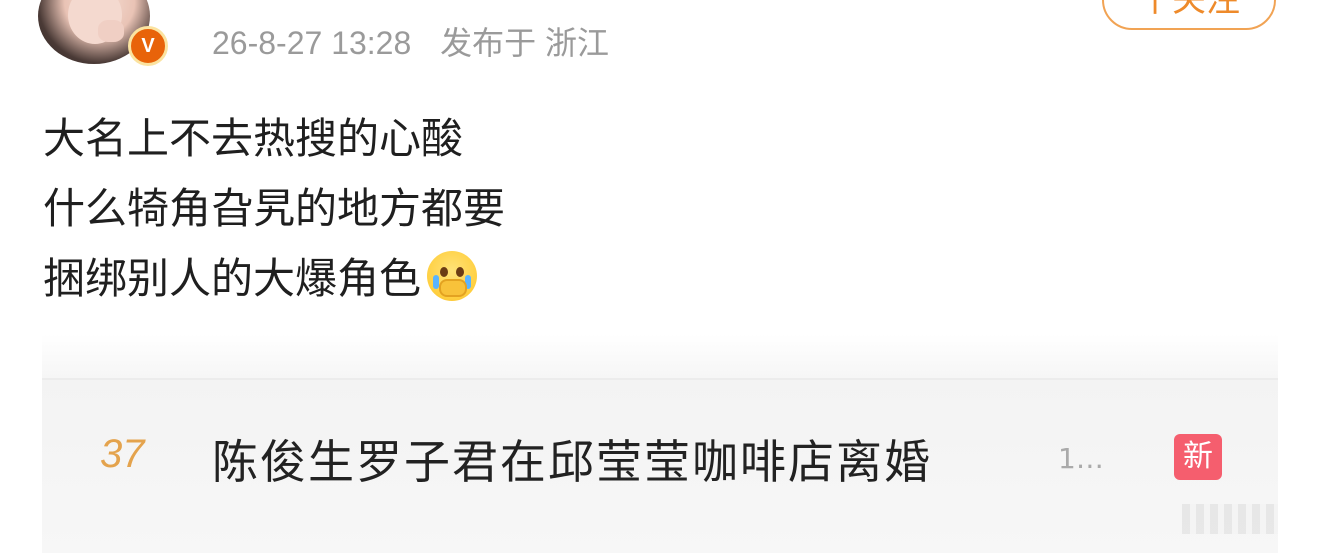 This screenshot has width=1320, height=553. I want to click on post-body: 大名上不去热搜的心酸 什么犄角旮旯的地方都要 捆绑别人的大爆角色, so click(274, 209).